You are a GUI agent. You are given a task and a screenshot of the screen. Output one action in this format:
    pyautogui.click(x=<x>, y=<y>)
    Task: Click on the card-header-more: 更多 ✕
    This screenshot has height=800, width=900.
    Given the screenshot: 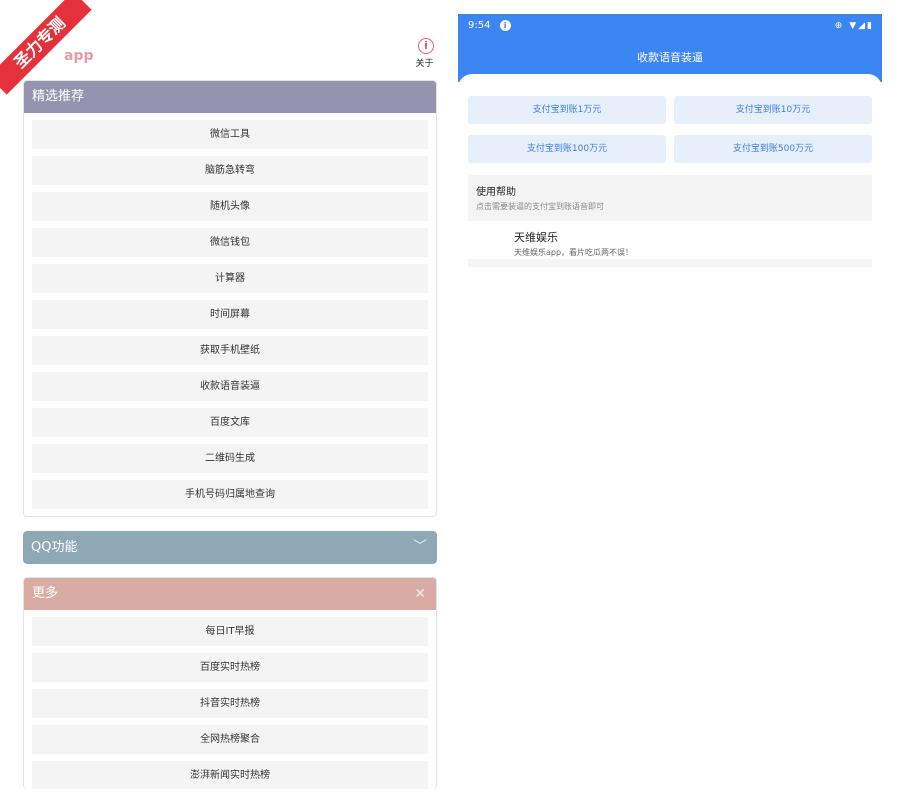 What is the action you would take?
    pyautogui.click(x=230, y=594)
    